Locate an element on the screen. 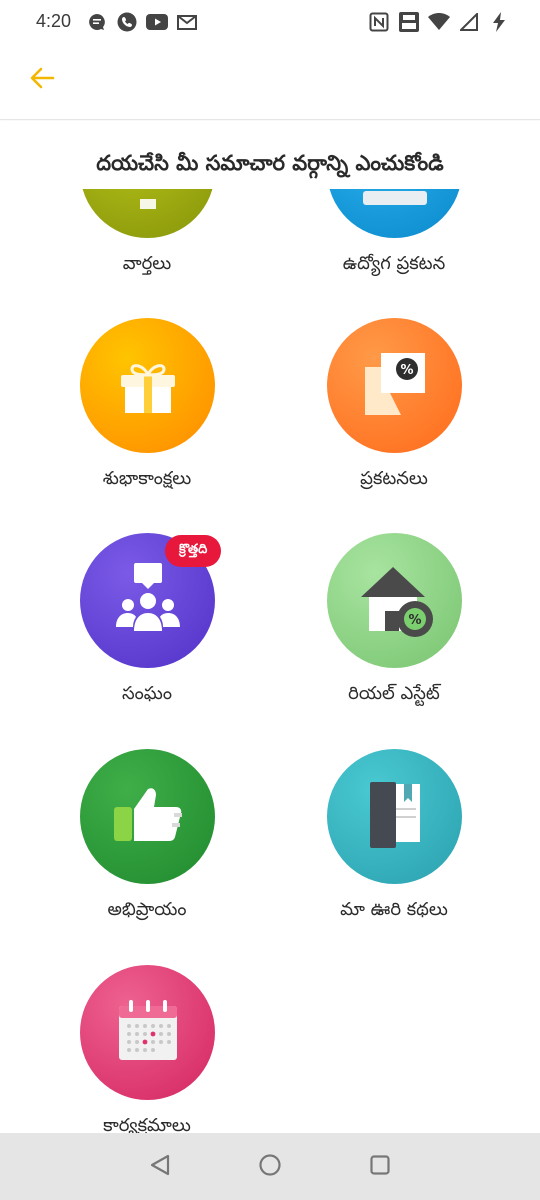  category-label: సంఘం is located at coordinates (147, 693).